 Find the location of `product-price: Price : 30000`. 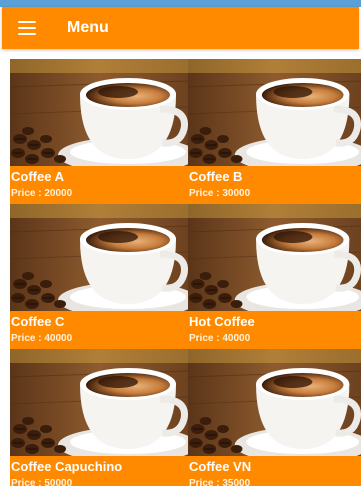

product-price: Price : 30000 is located at coordinates (220, 193).